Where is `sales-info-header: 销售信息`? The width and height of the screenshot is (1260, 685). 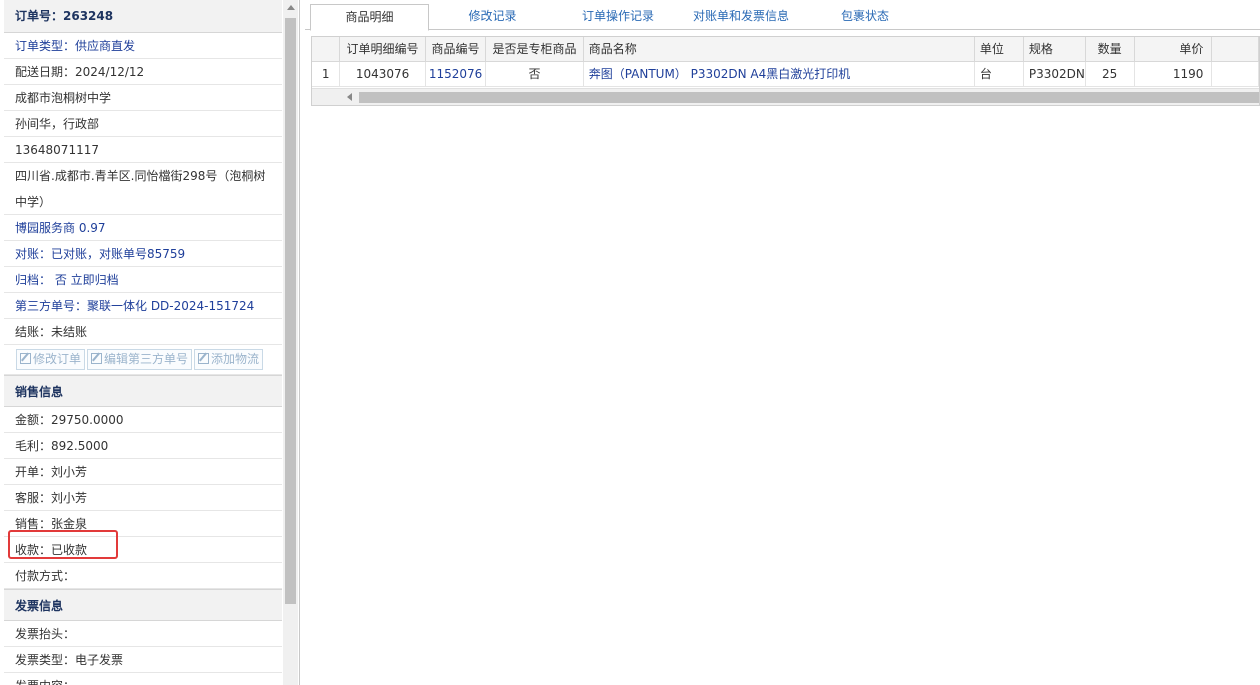 sales-info-header: 销售信息 is located at coordinates (143, 391).